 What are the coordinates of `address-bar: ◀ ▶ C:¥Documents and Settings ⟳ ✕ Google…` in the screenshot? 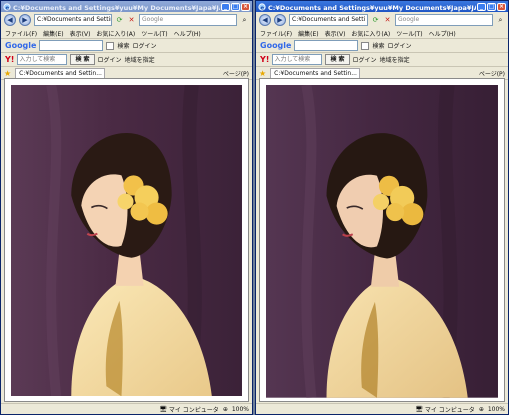 It's located at (126, 20).